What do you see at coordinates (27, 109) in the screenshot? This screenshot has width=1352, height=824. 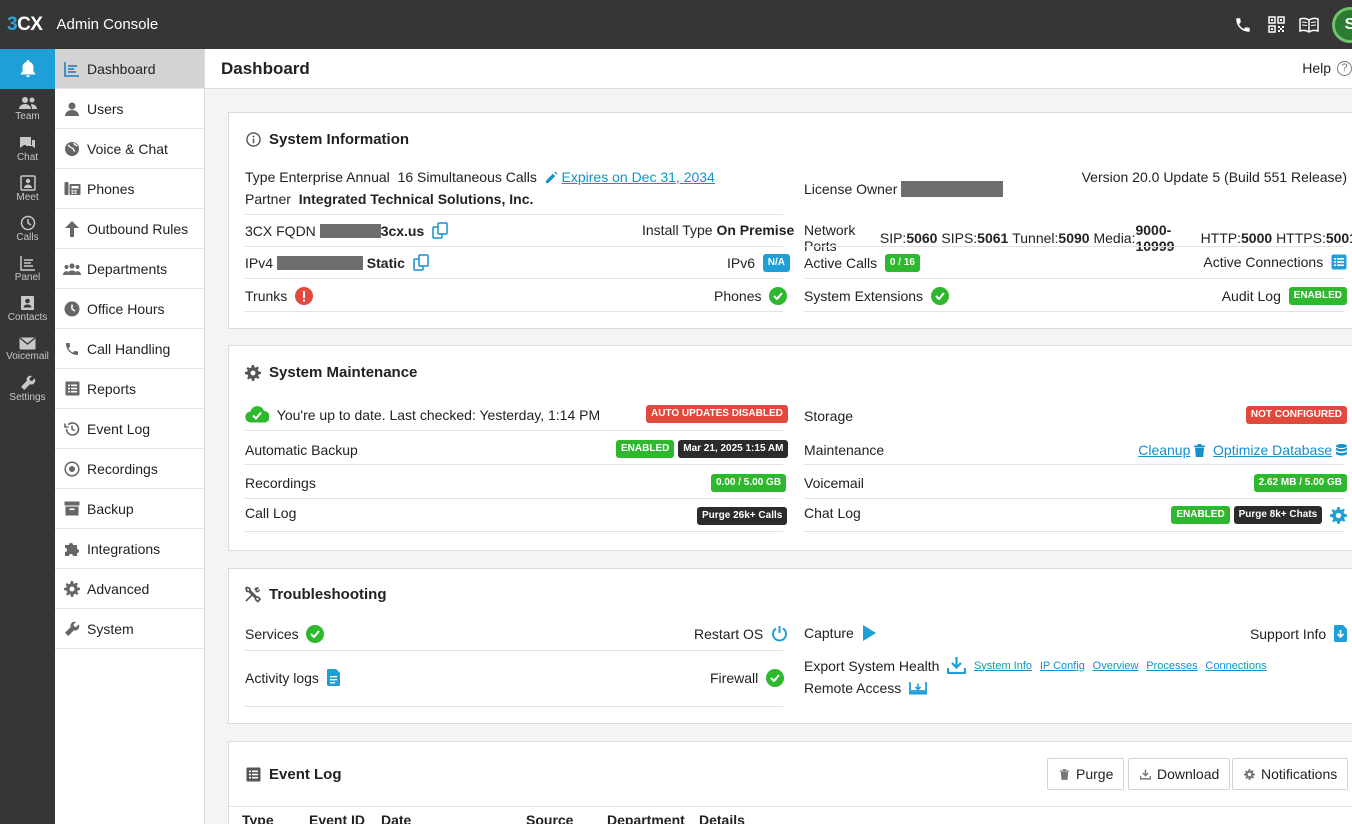 I see `rail-team: Team` at bounding box center [27, 109].